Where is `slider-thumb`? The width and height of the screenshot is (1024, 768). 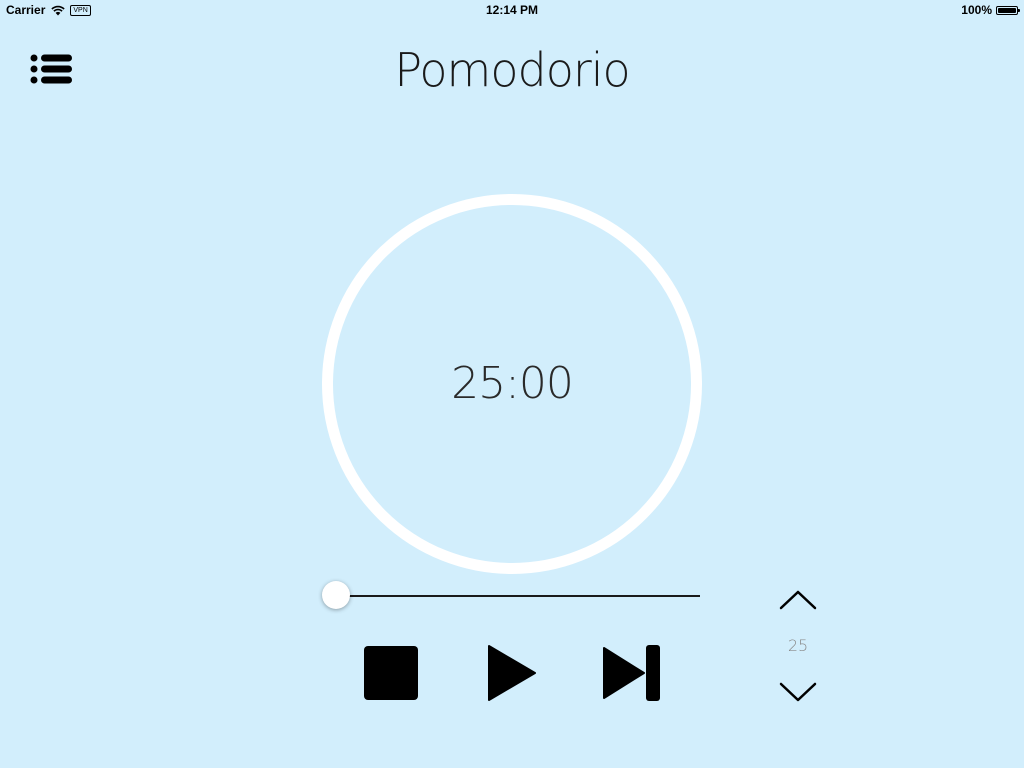
slider-thumb is located at coordinates (336, 595).